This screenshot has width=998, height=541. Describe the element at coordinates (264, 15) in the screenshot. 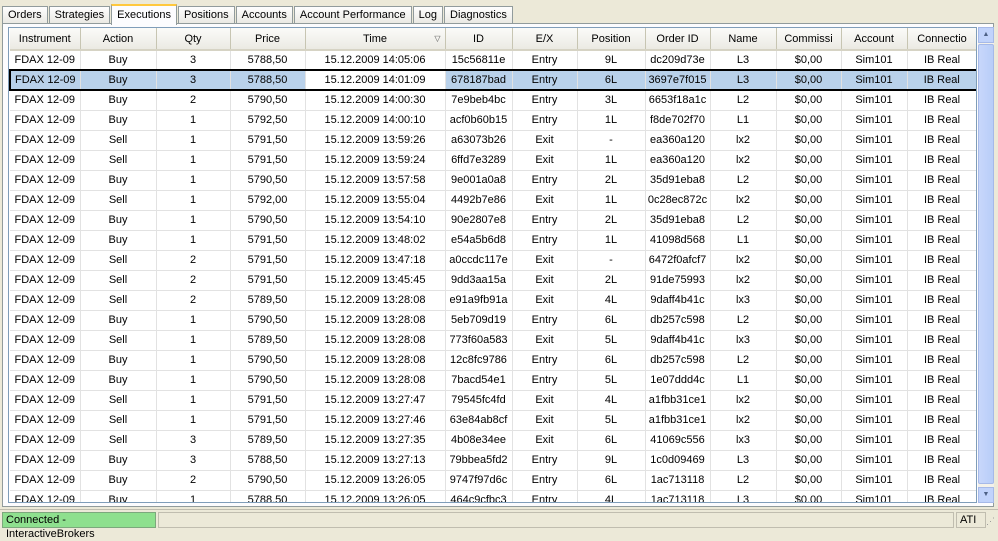

I see `tab-accounts: Accounts` at that location.